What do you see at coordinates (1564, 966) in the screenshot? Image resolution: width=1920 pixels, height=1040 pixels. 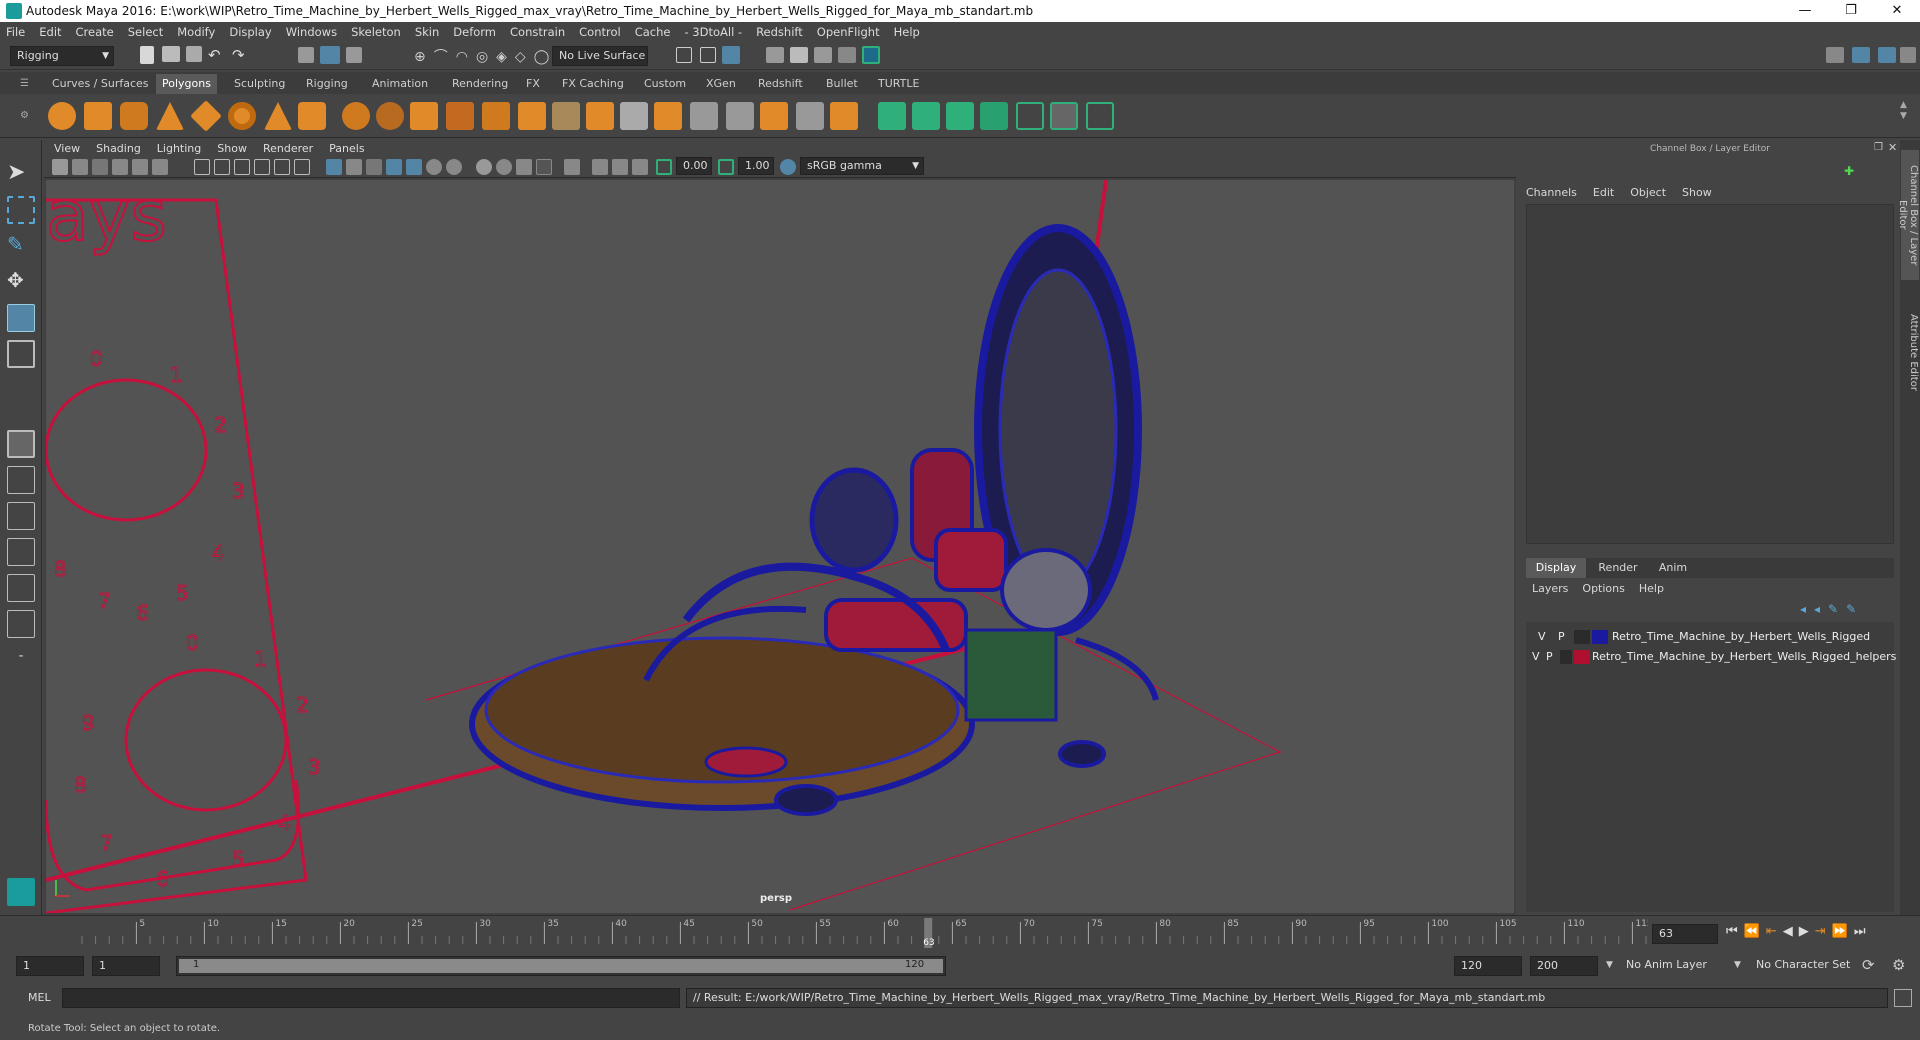 I see `animation-end-field: 200` at bounding box center [1564, 966].